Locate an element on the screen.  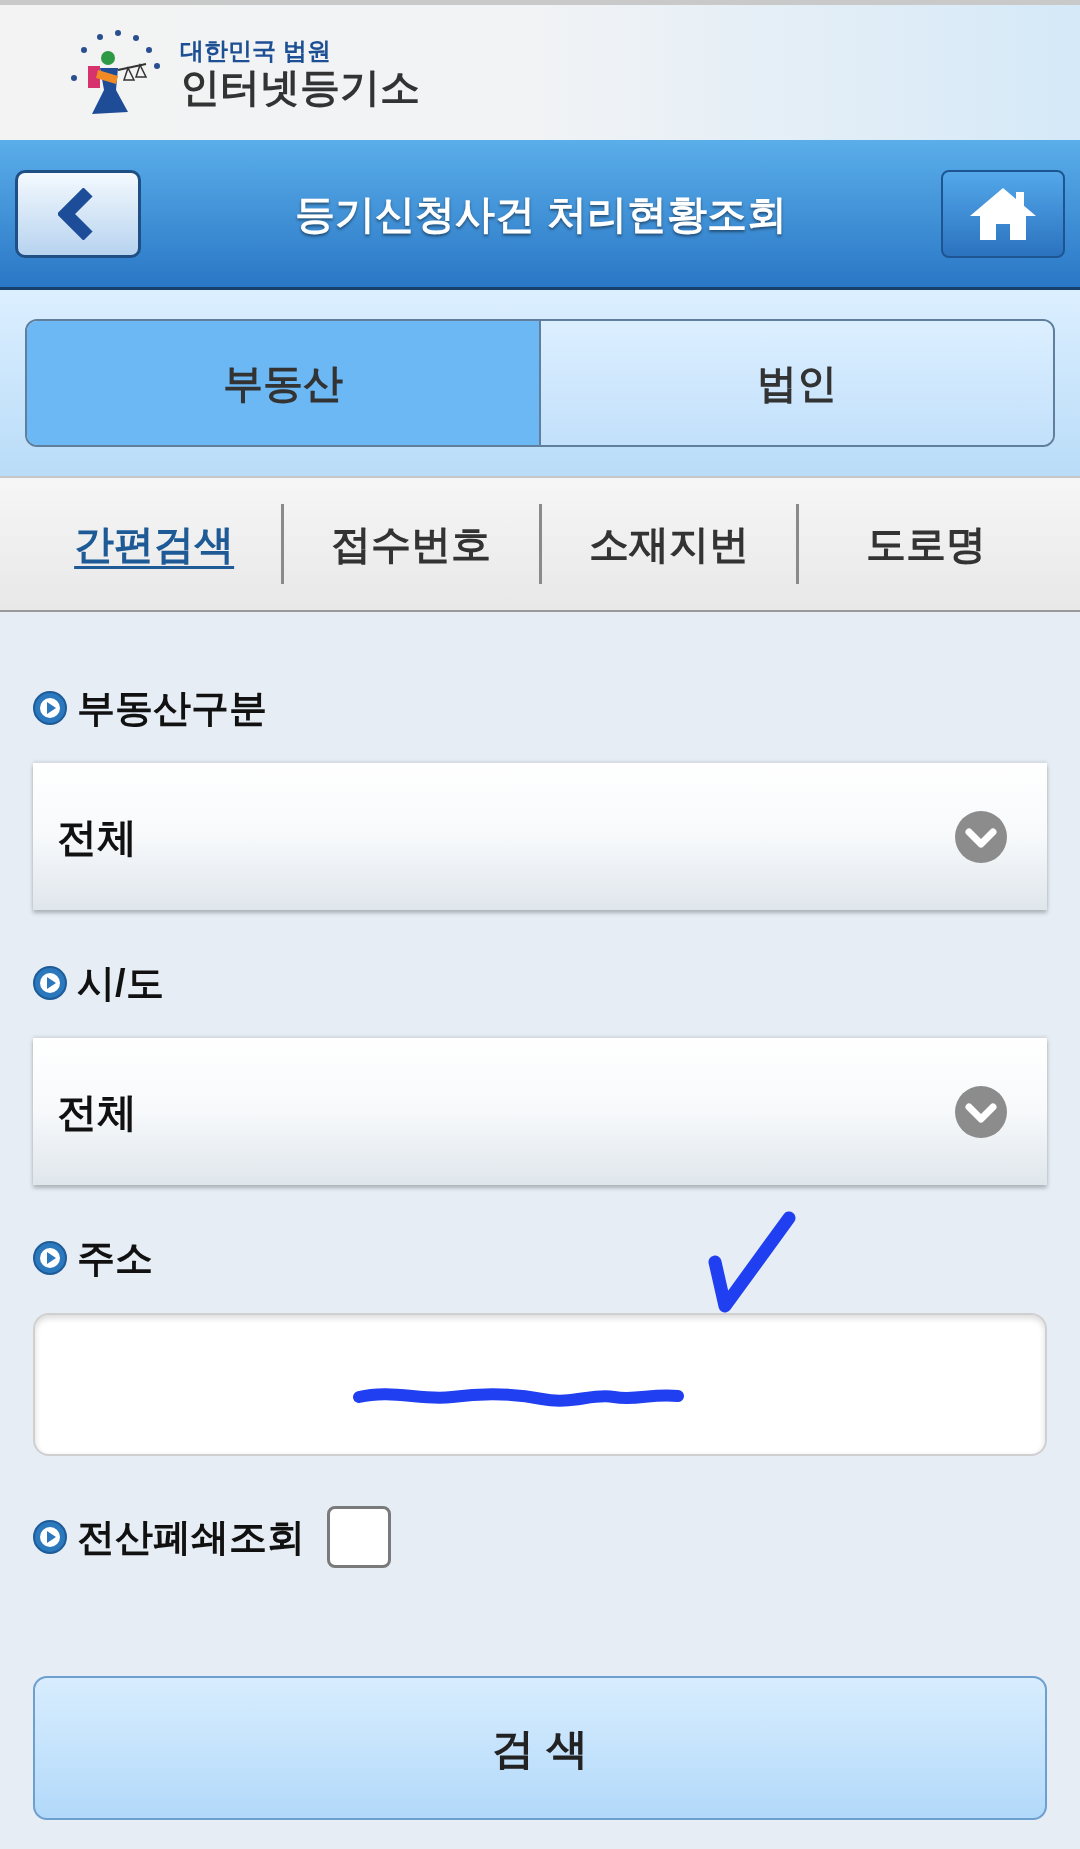
field-label: 부동산구분 is located at coordinates (172, 708).